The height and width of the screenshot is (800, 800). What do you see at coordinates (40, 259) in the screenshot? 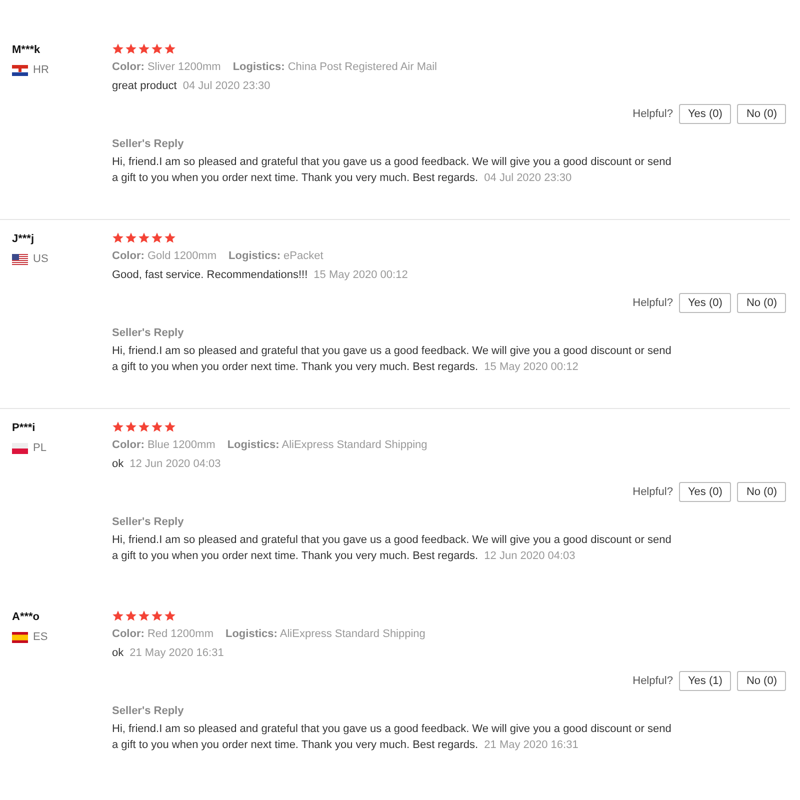
I see `country-code: US` at bounding box center [40, 259].